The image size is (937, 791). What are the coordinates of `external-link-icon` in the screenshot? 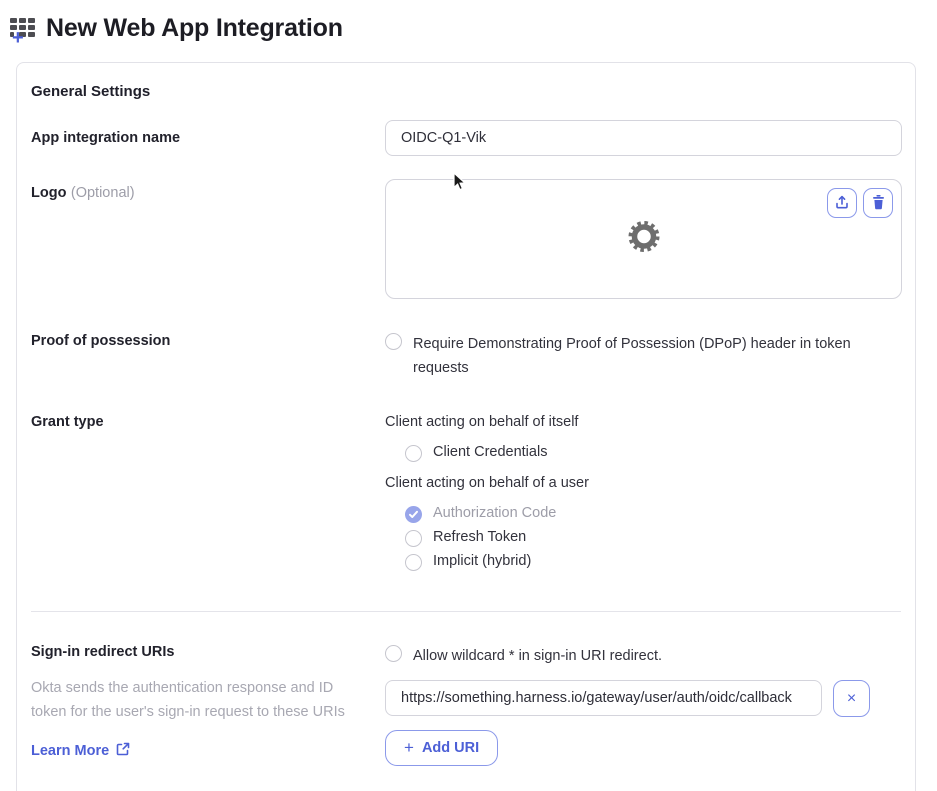 It's located at (123, 751).